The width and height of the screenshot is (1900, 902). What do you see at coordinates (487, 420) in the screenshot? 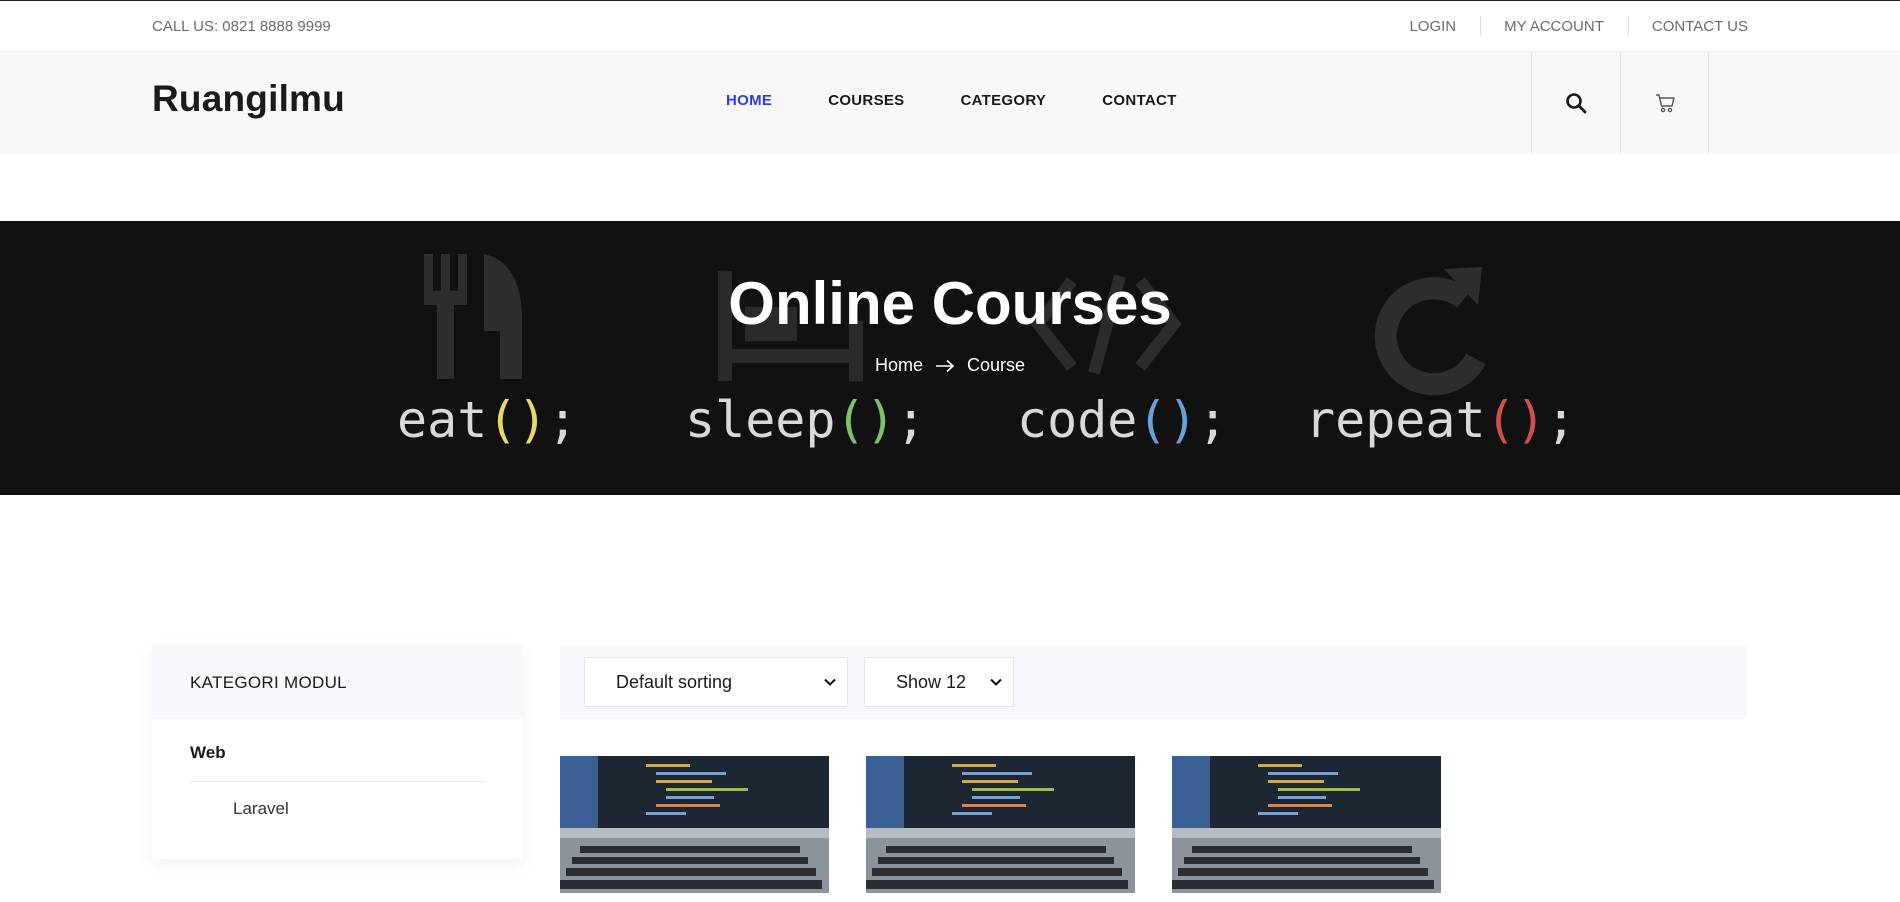
I see `hero-bg-text-eat: eat();` at bounding box center [487, 420].